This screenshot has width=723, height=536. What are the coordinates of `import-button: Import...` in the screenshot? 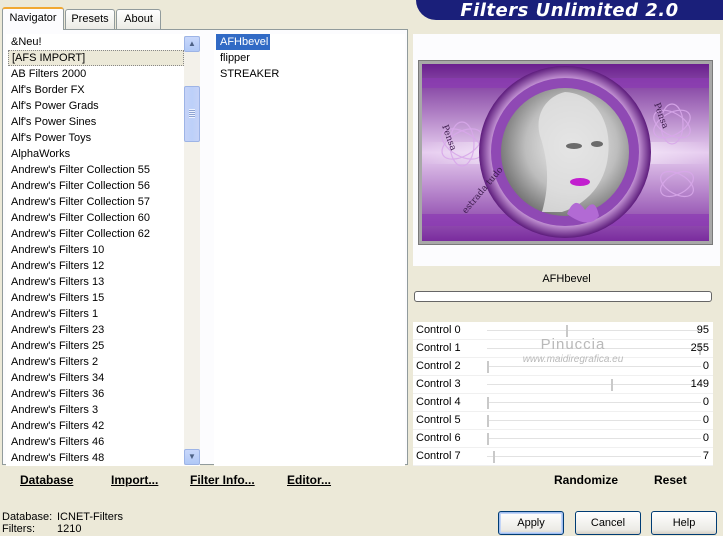 It's located at (134, 480).